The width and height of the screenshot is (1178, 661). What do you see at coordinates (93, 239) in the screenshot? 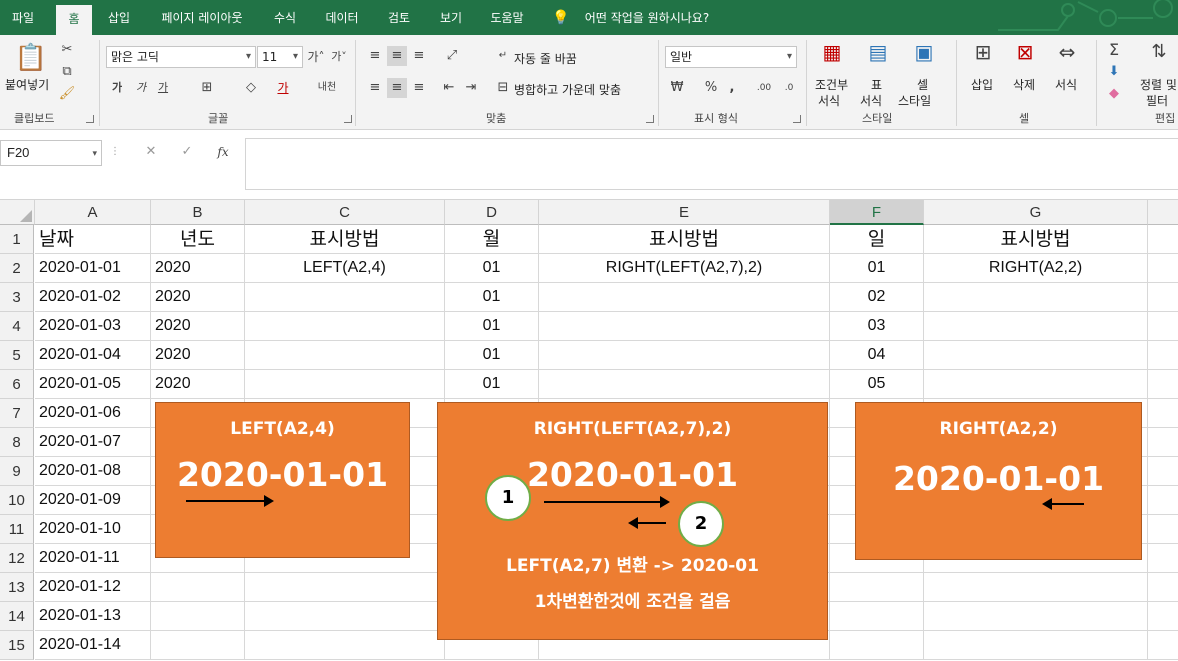
I see `cell-a1: 날짜` at bounding box center [93, 239].